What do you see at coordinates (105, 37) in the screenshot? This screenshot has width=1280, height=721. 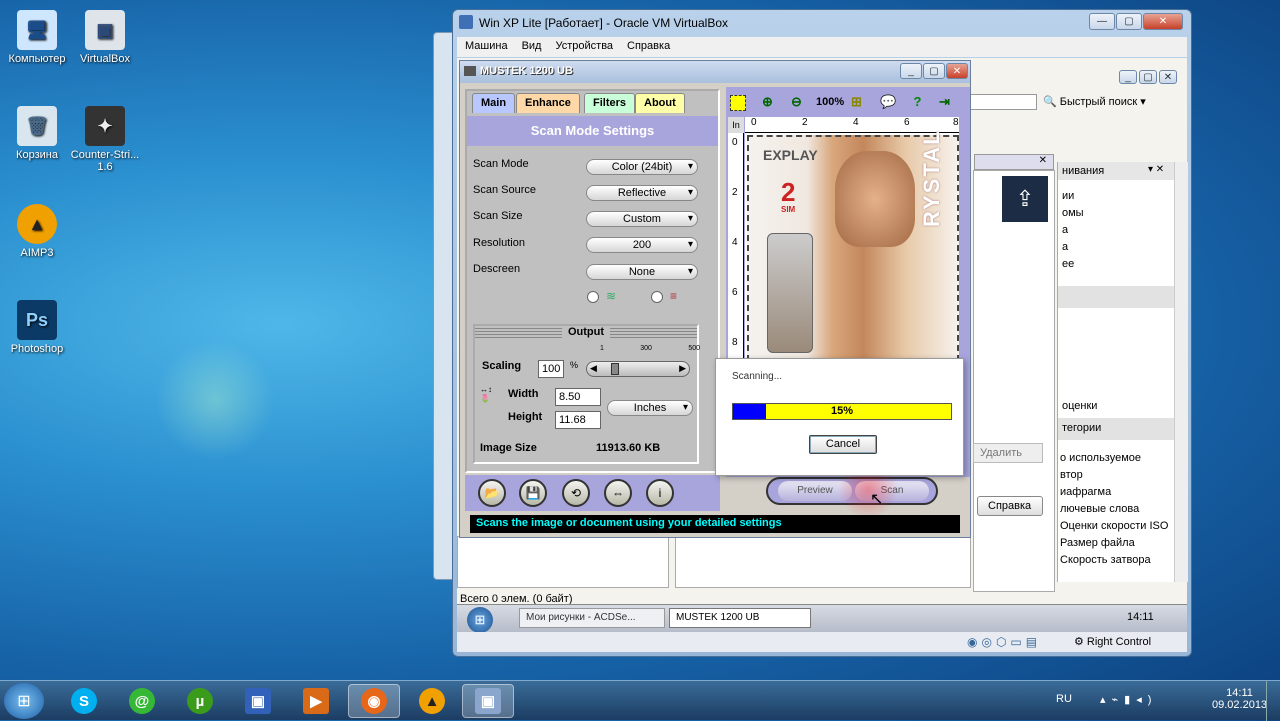 I see `desktop-icon-virtualbox: ▣ VirtualBox` at bounding box center [105, 37].